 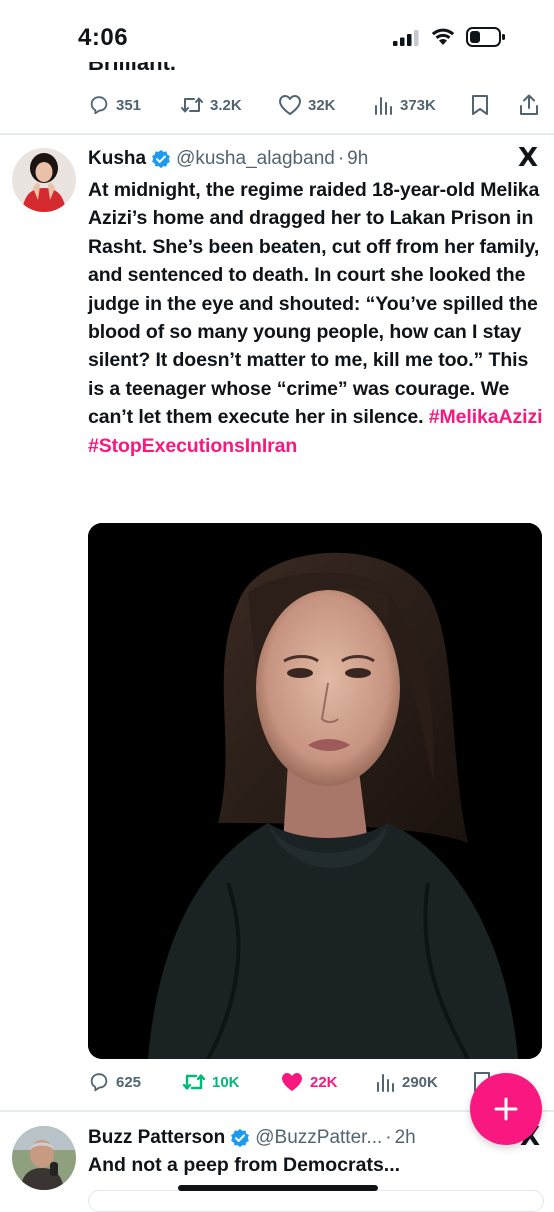 What do you see at coordinates (277, 134) in the screenshot?
I see `tweet-divider` at bounding box center [277, 134].